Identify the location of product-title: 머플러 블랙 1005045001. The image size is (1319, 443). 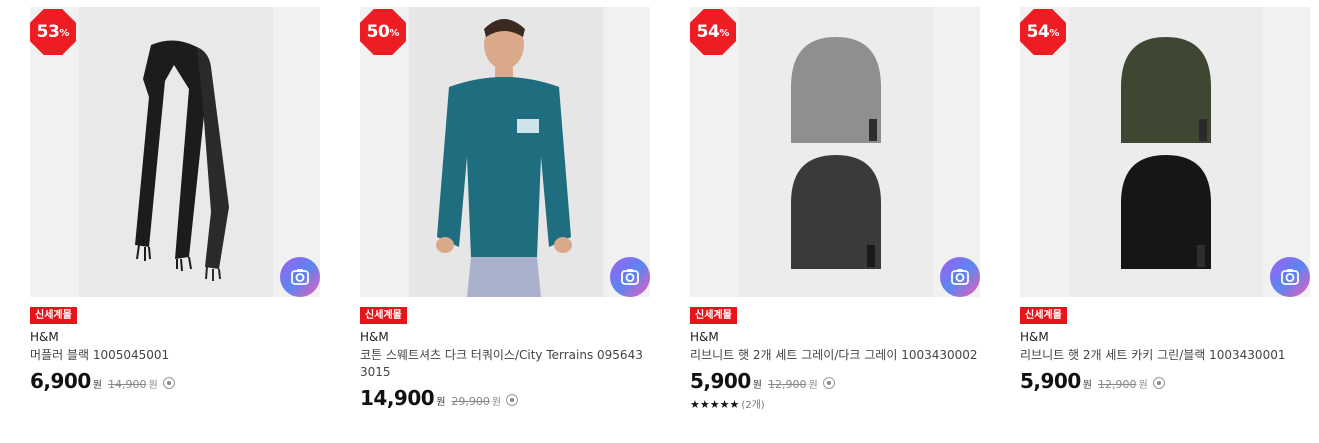
(175, 355).